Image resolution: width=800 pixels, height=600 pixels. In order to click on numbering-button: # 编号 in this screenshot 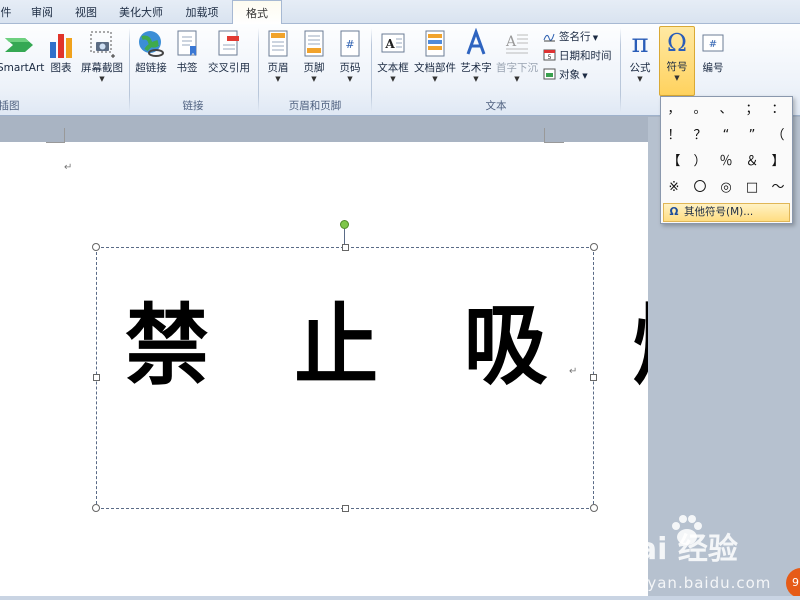, I will do `click(713, 51)`.